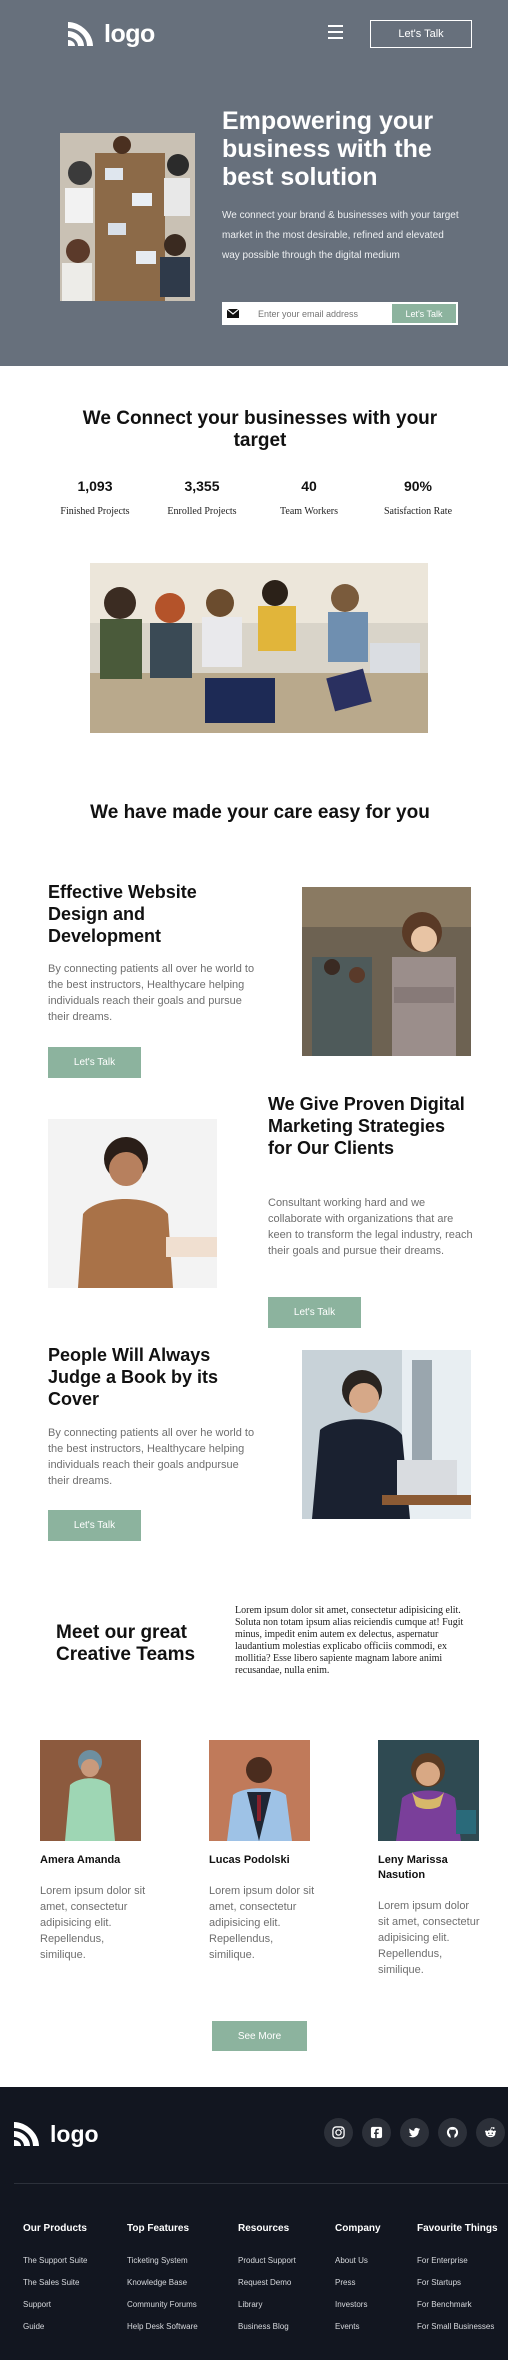 This screenshot has width=508, height=2360. I want to click on footer-link: Guide, so click(55, 2326).